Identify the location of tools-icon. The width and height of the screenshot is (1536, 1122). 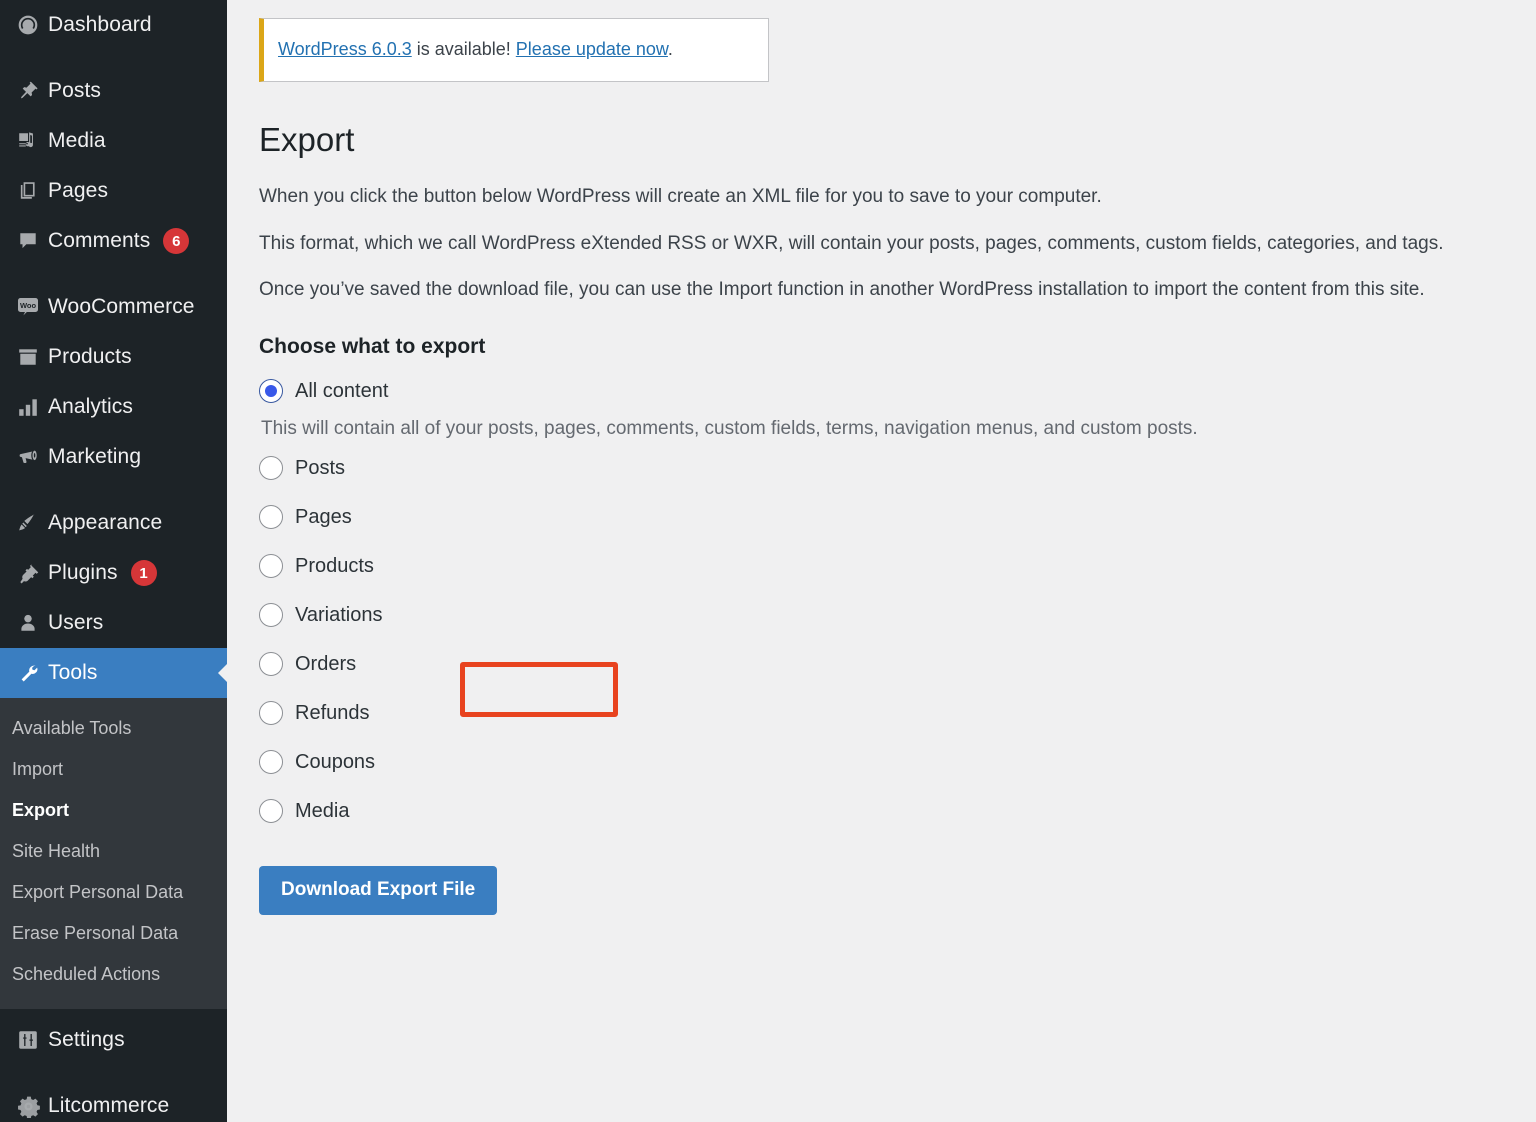
(28, 673).